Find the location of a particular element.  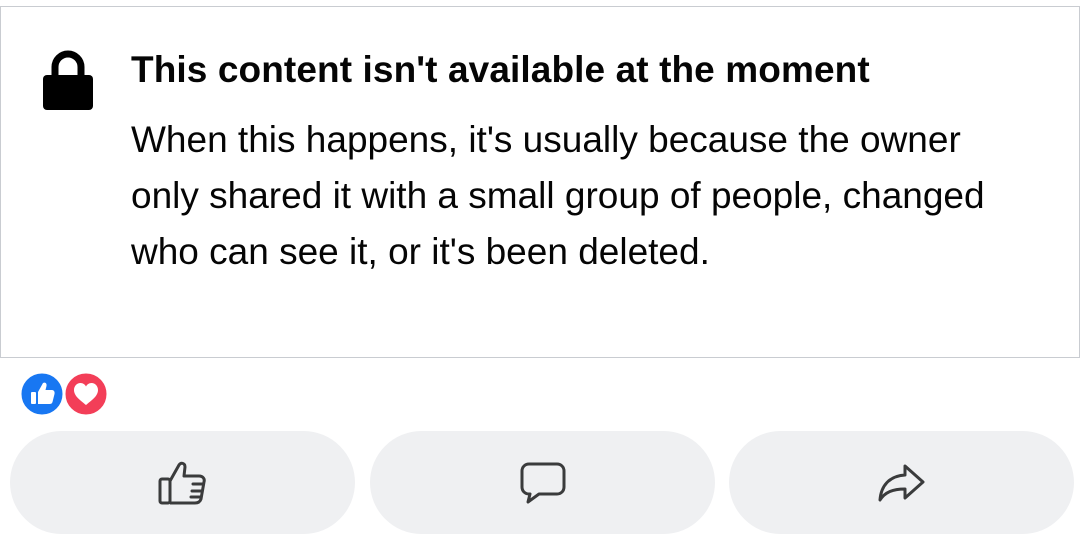

like-reaction-icon is located at coordinates (42, 394).